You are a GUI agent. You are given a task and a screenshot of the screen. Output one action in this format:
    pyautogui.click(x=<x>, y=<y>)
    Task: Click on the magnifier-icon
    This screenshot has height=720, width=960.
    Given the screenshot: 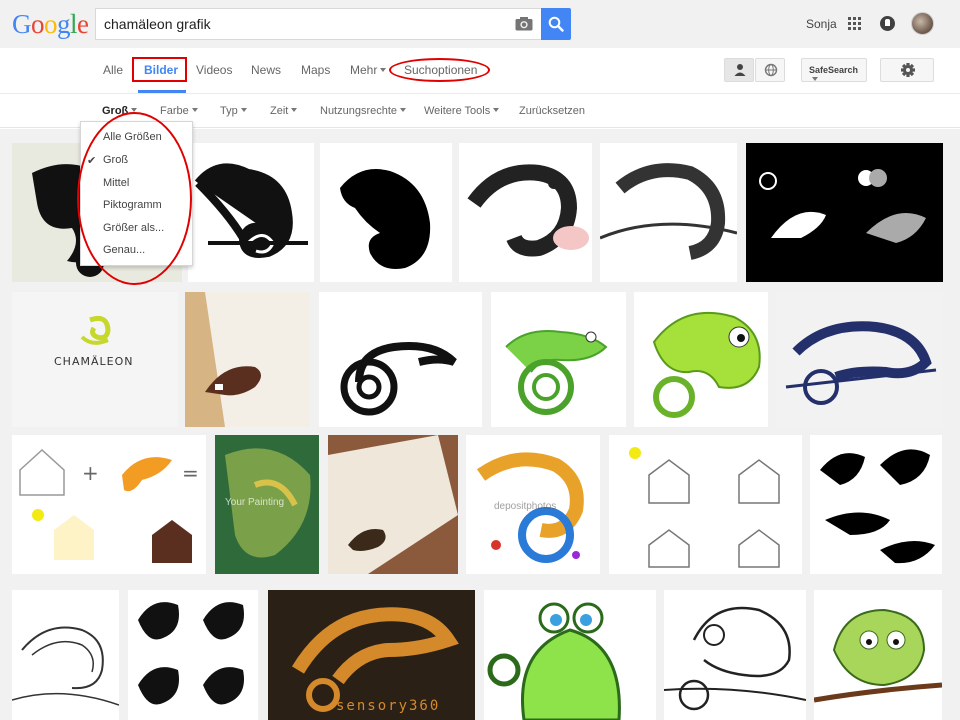 What is the action you would take?
    pyautogui.click(x=556, y=24)
    